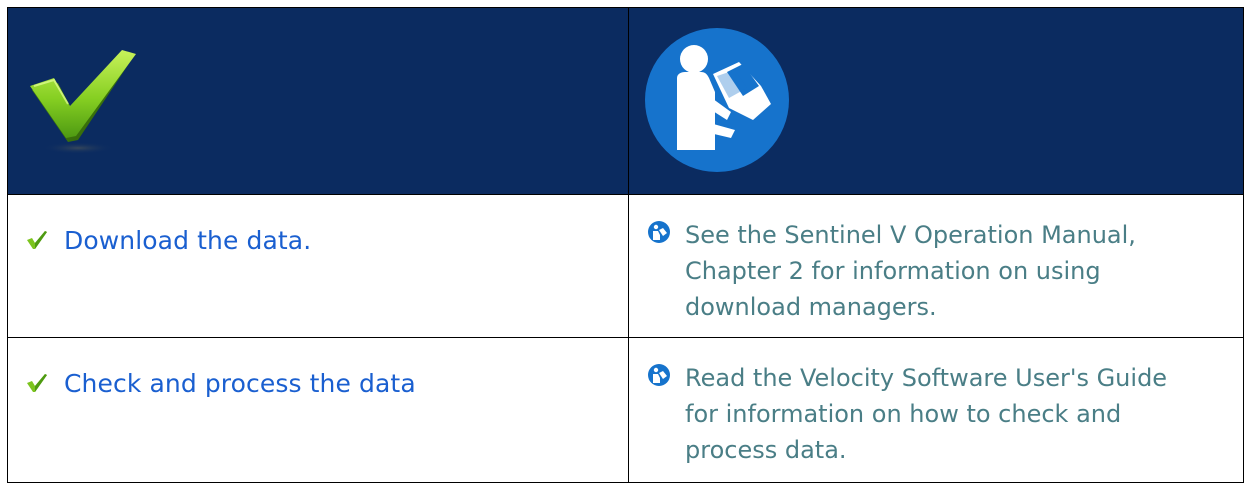 This screenshot has height=489, width=1249. What do you see at coordinates (83, 102) in the screenshot?
I see `green-checkmark-icon` at bounding box center [83, 102].